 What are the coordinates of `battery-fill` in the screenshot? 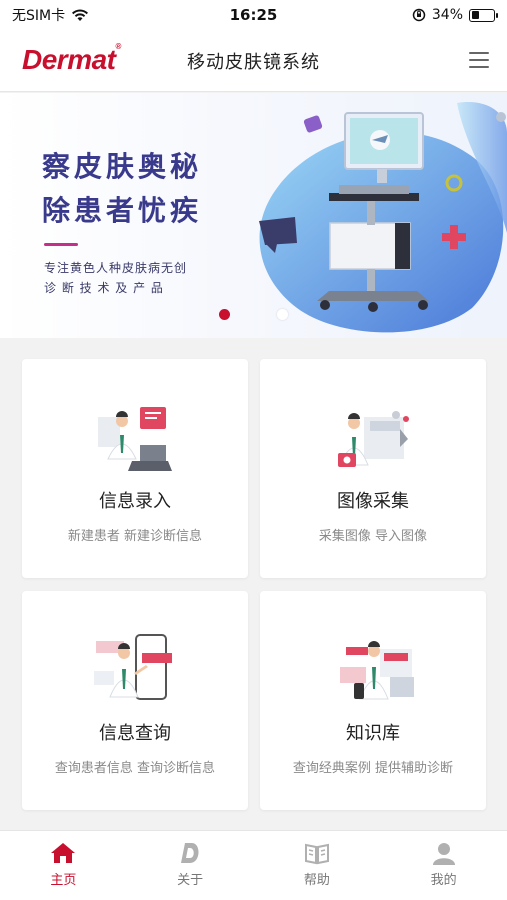 It's located at (475, 15).